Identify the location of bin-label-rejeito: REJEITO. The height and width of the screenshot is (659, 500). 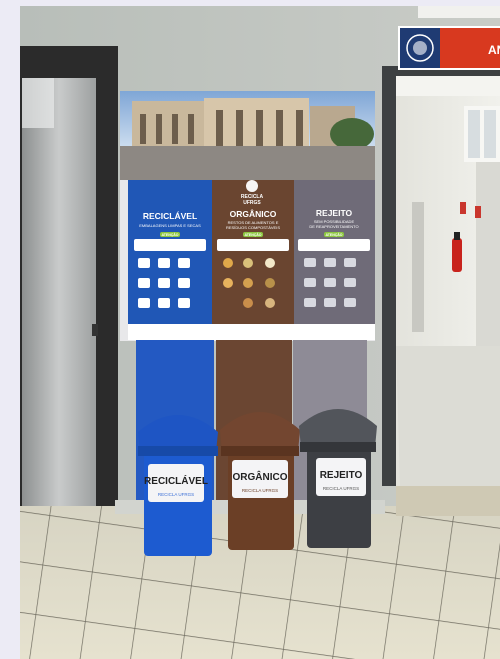
(341, 475).